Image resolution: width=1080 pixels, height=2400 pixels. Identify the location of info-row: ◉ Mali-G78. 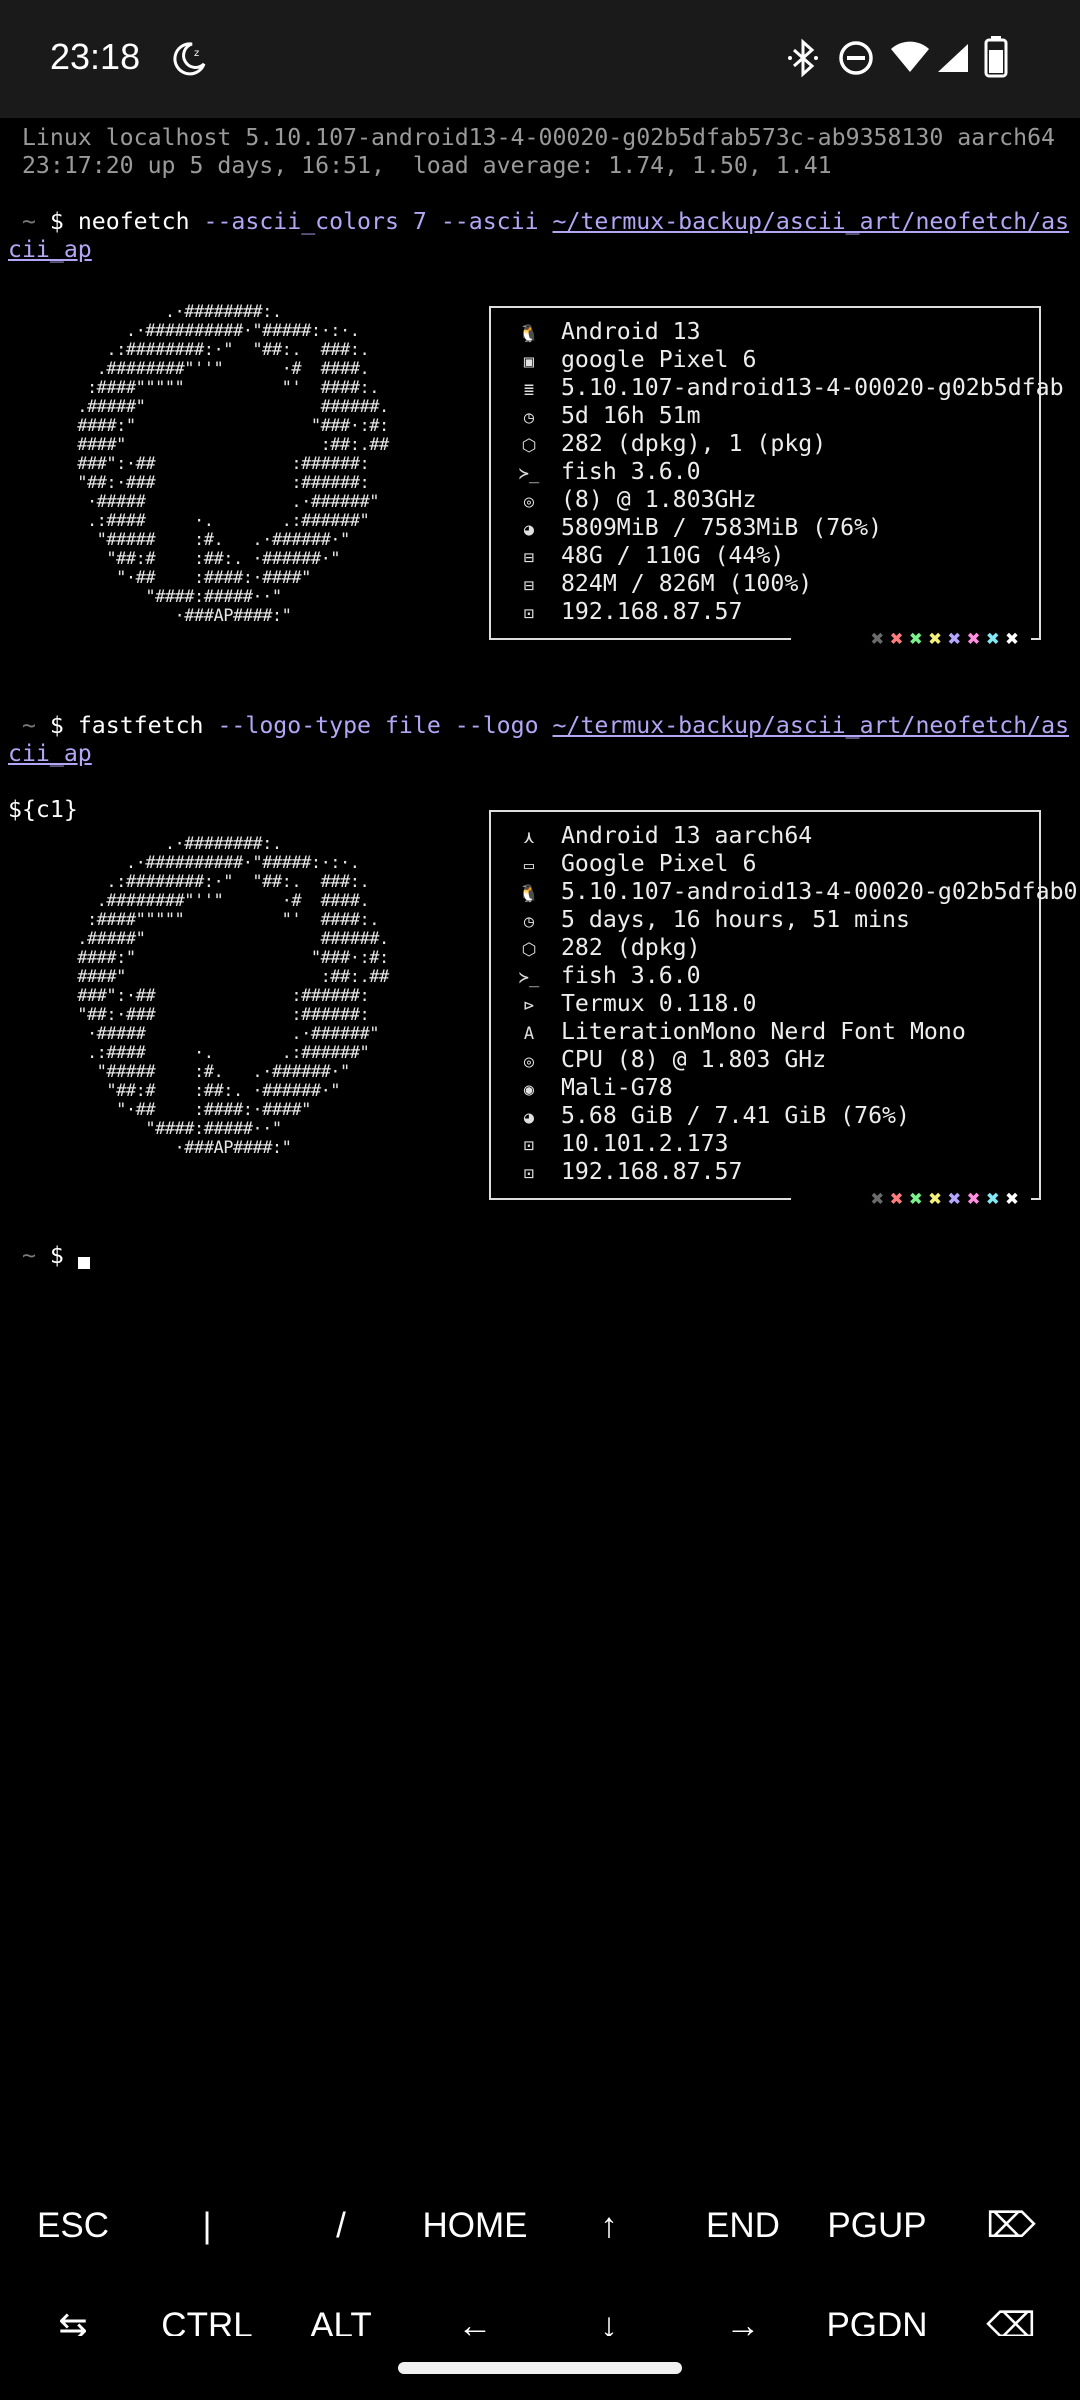
(592, 1089).